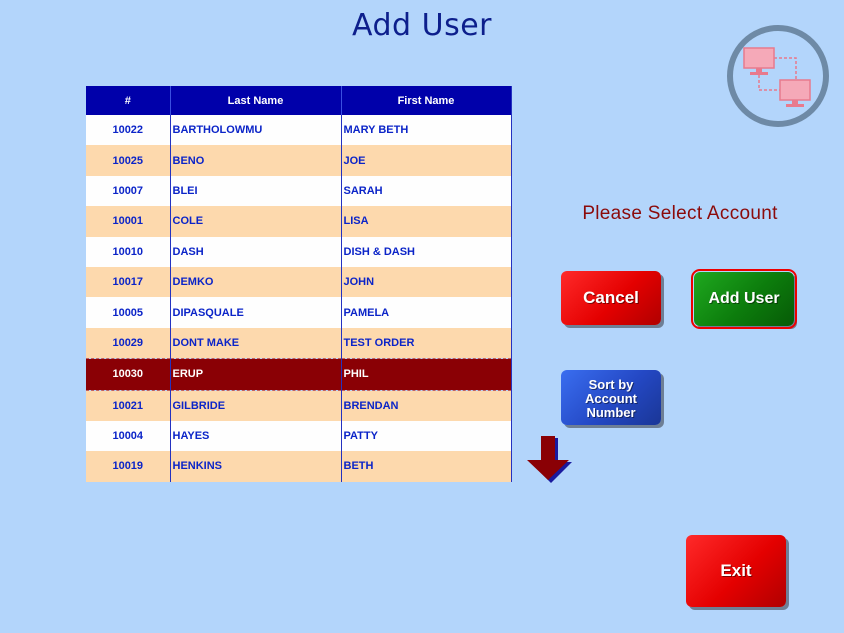  Describe the element at coordinates (426, 374) in the screenshot. I see `first-name: PHIL` at that location.